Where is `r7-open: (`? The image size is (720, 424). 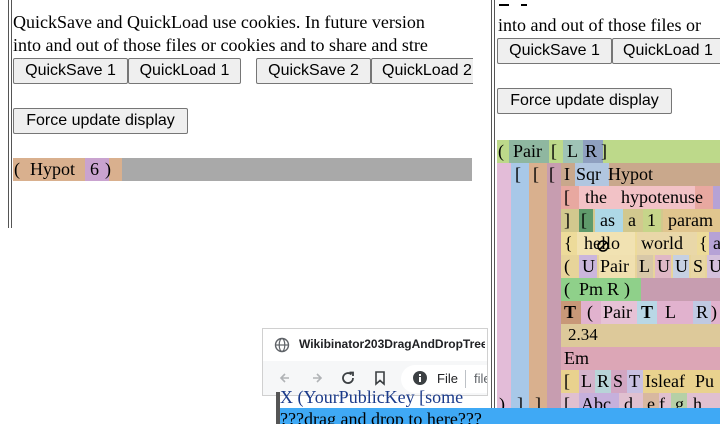 r7-open: ( is located at coordinates (567, 289).